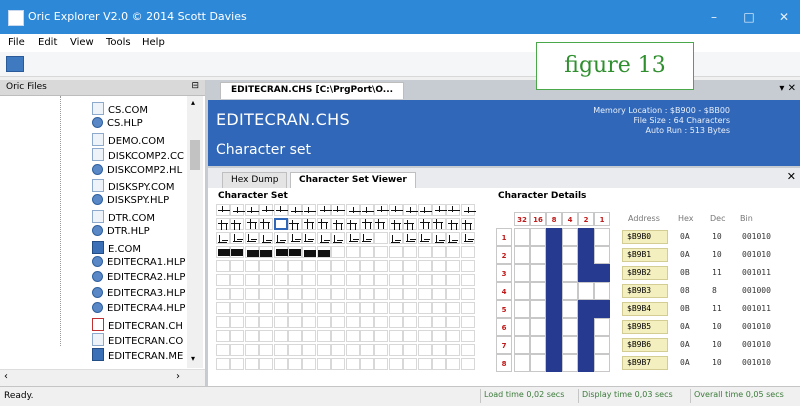  I want to click on document-close-icon: ▾ ✕, so click(787, 88).